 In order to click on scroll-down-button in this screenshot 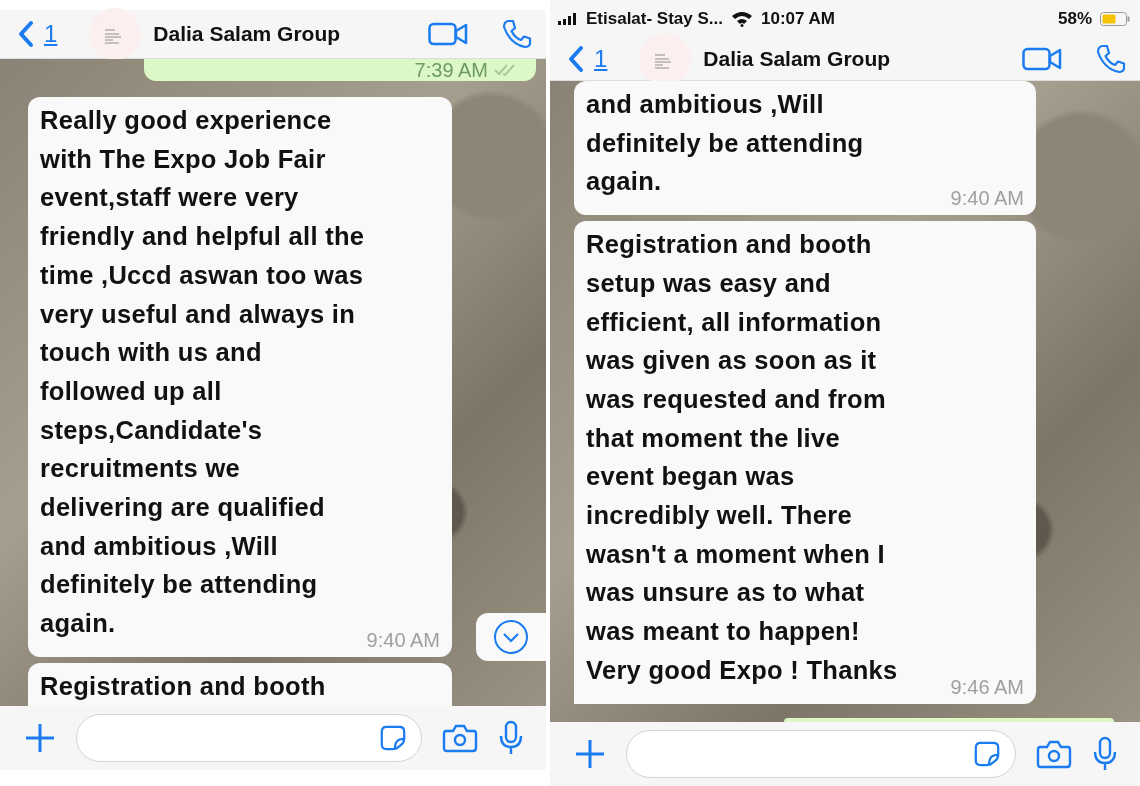, I will do `click(511, 637)`.